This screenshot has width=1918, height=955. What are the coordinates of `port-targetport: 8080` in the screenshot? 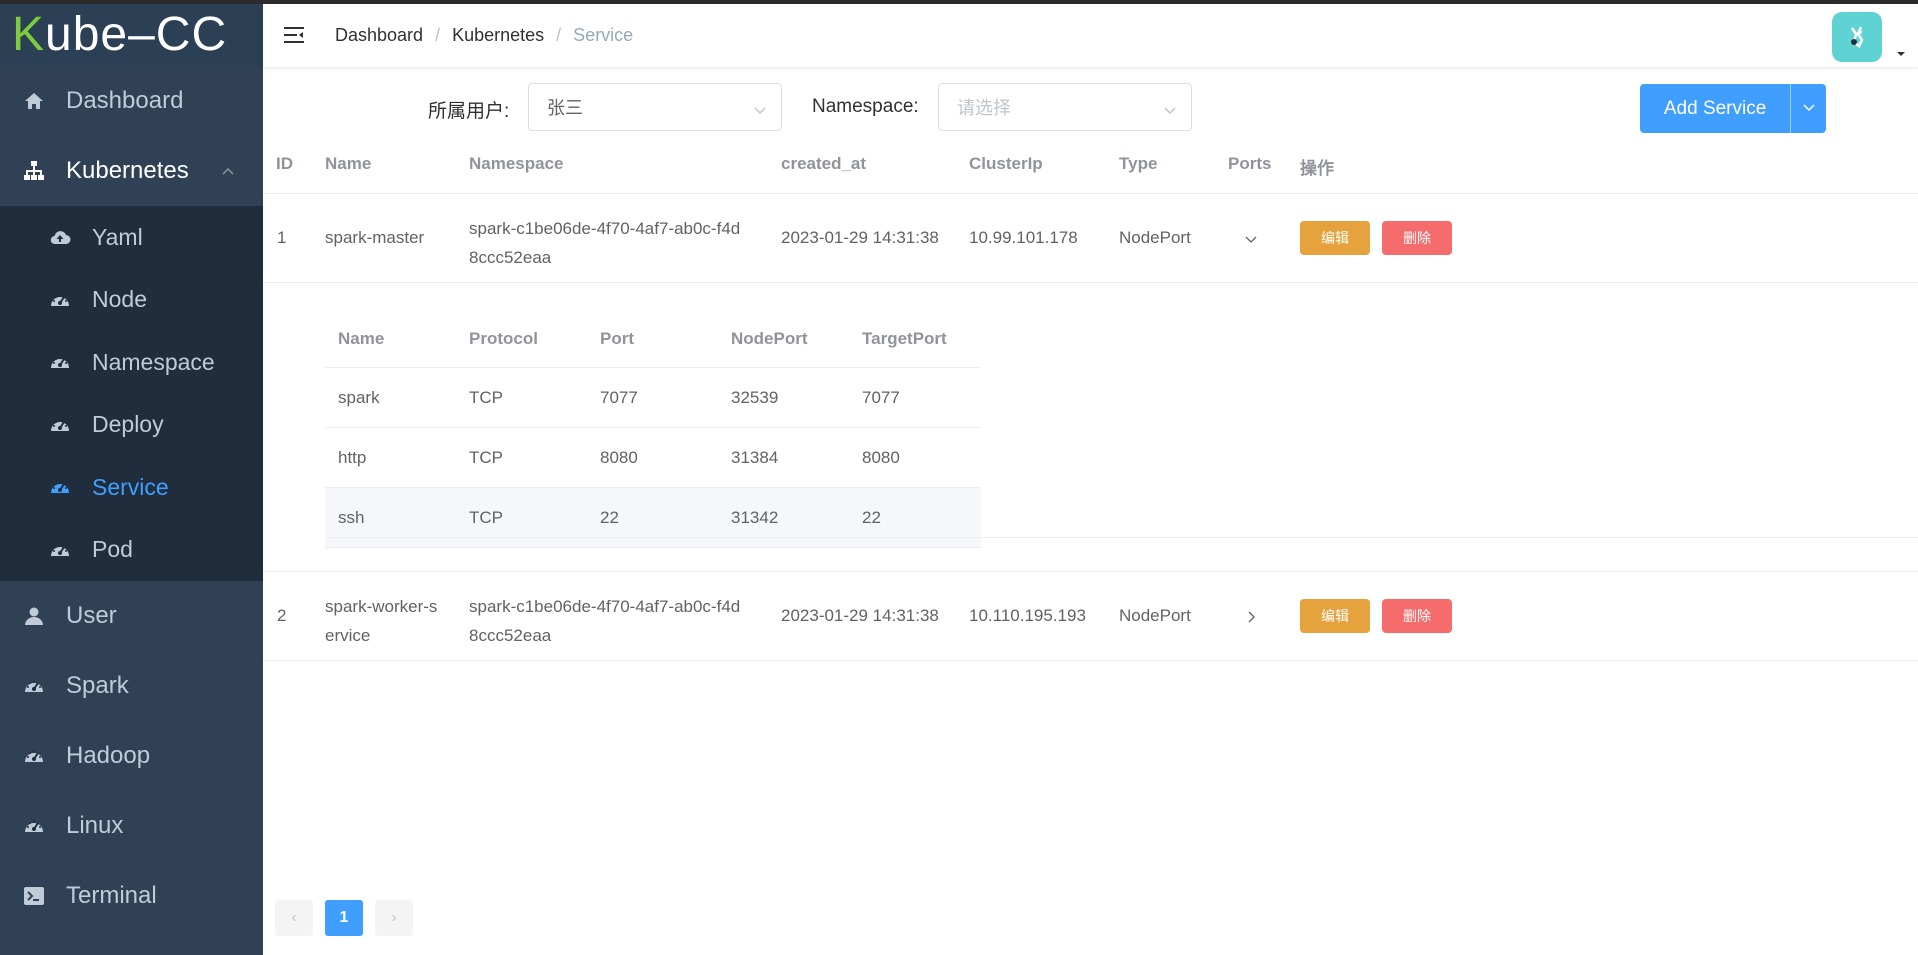 It's located at (881, 457).